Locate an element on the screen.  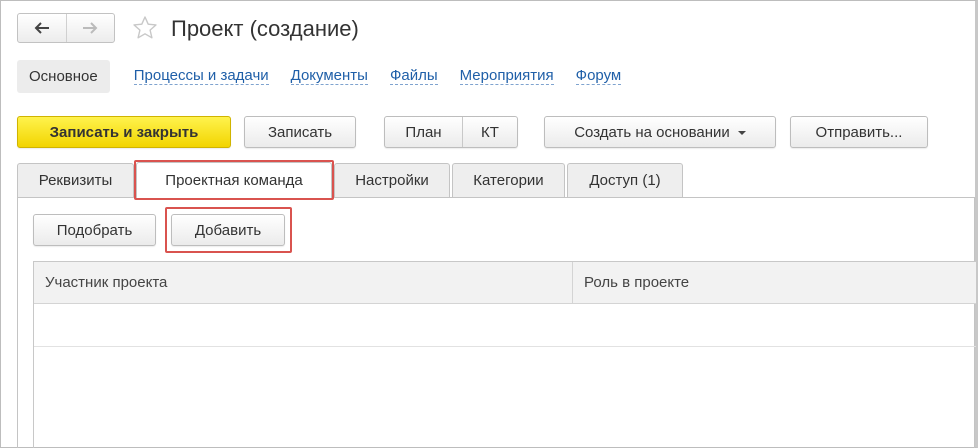
section-events: Мероприятия is located at coordinates (506, 76).